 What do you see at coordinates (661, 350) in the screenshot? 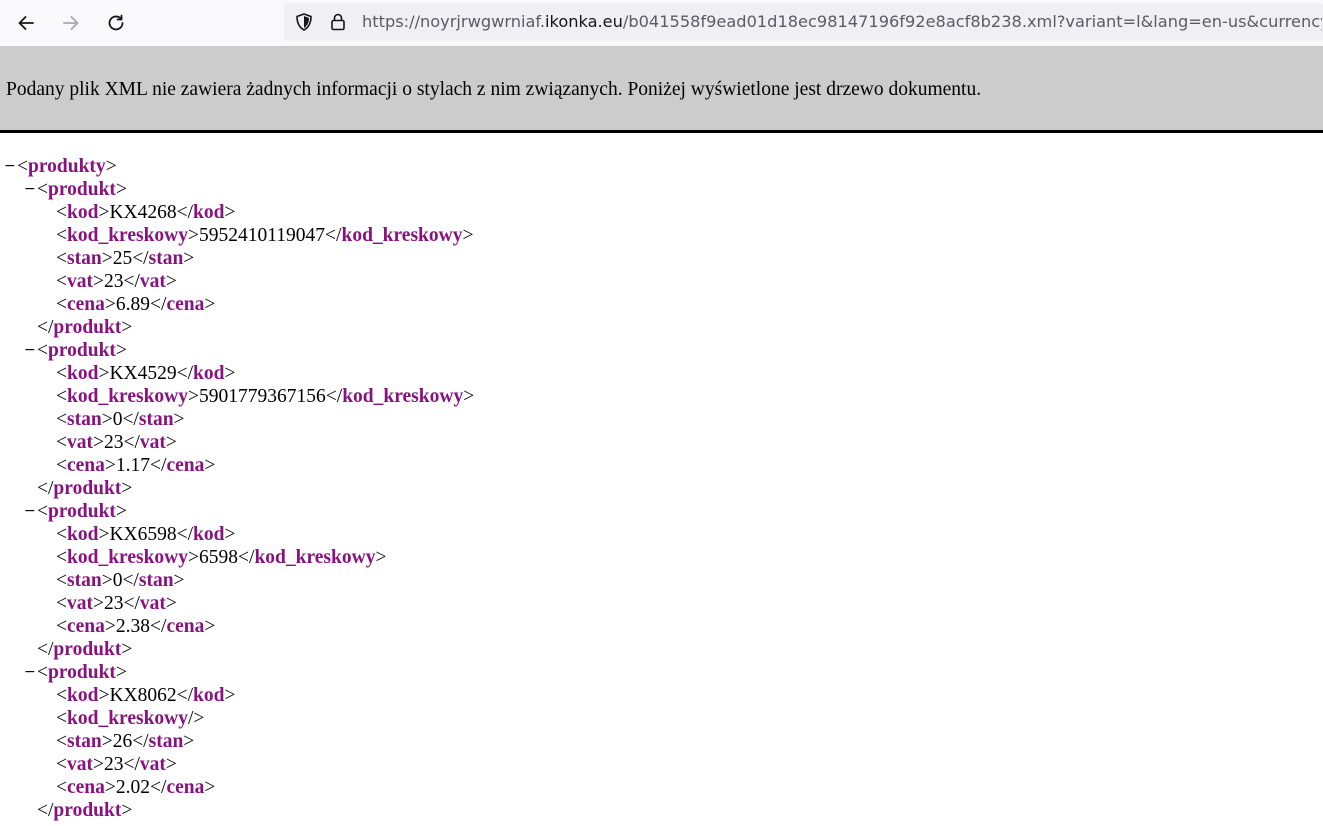
I see `xml-product-open: − <produkt>` at bounding box center [661, 350].